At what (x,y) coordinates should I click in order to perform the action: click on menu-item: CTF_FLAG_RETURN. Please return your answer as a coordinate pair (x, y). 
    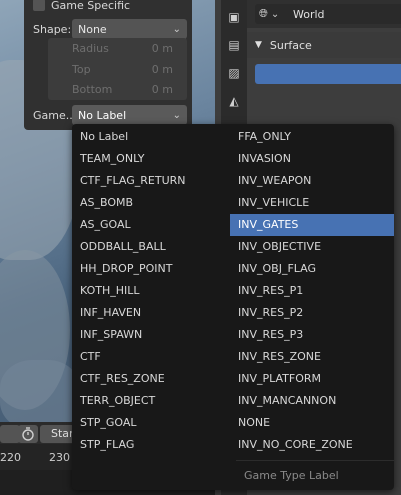
    Looking at the image, I should click on (151, 181).